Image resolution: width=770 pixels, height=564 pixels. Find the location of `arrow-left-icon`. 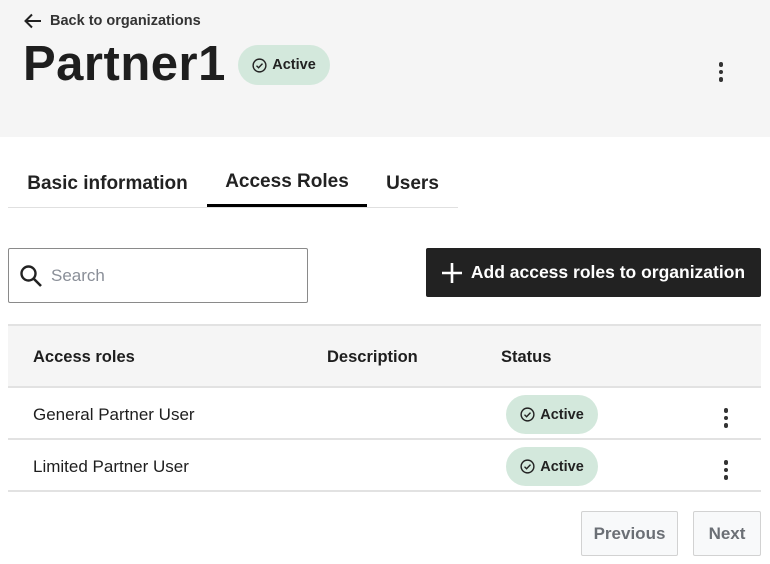

arrow-left-icon is located at coordinates (32, 21).